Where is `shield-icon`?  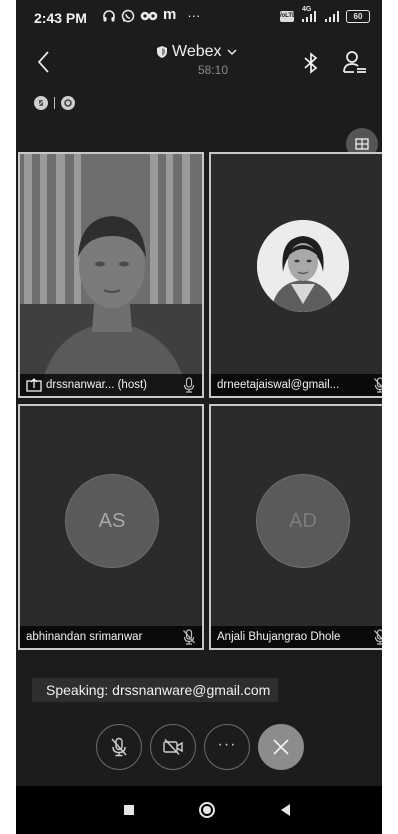
shield-icon is located at coordinates (162, 52).